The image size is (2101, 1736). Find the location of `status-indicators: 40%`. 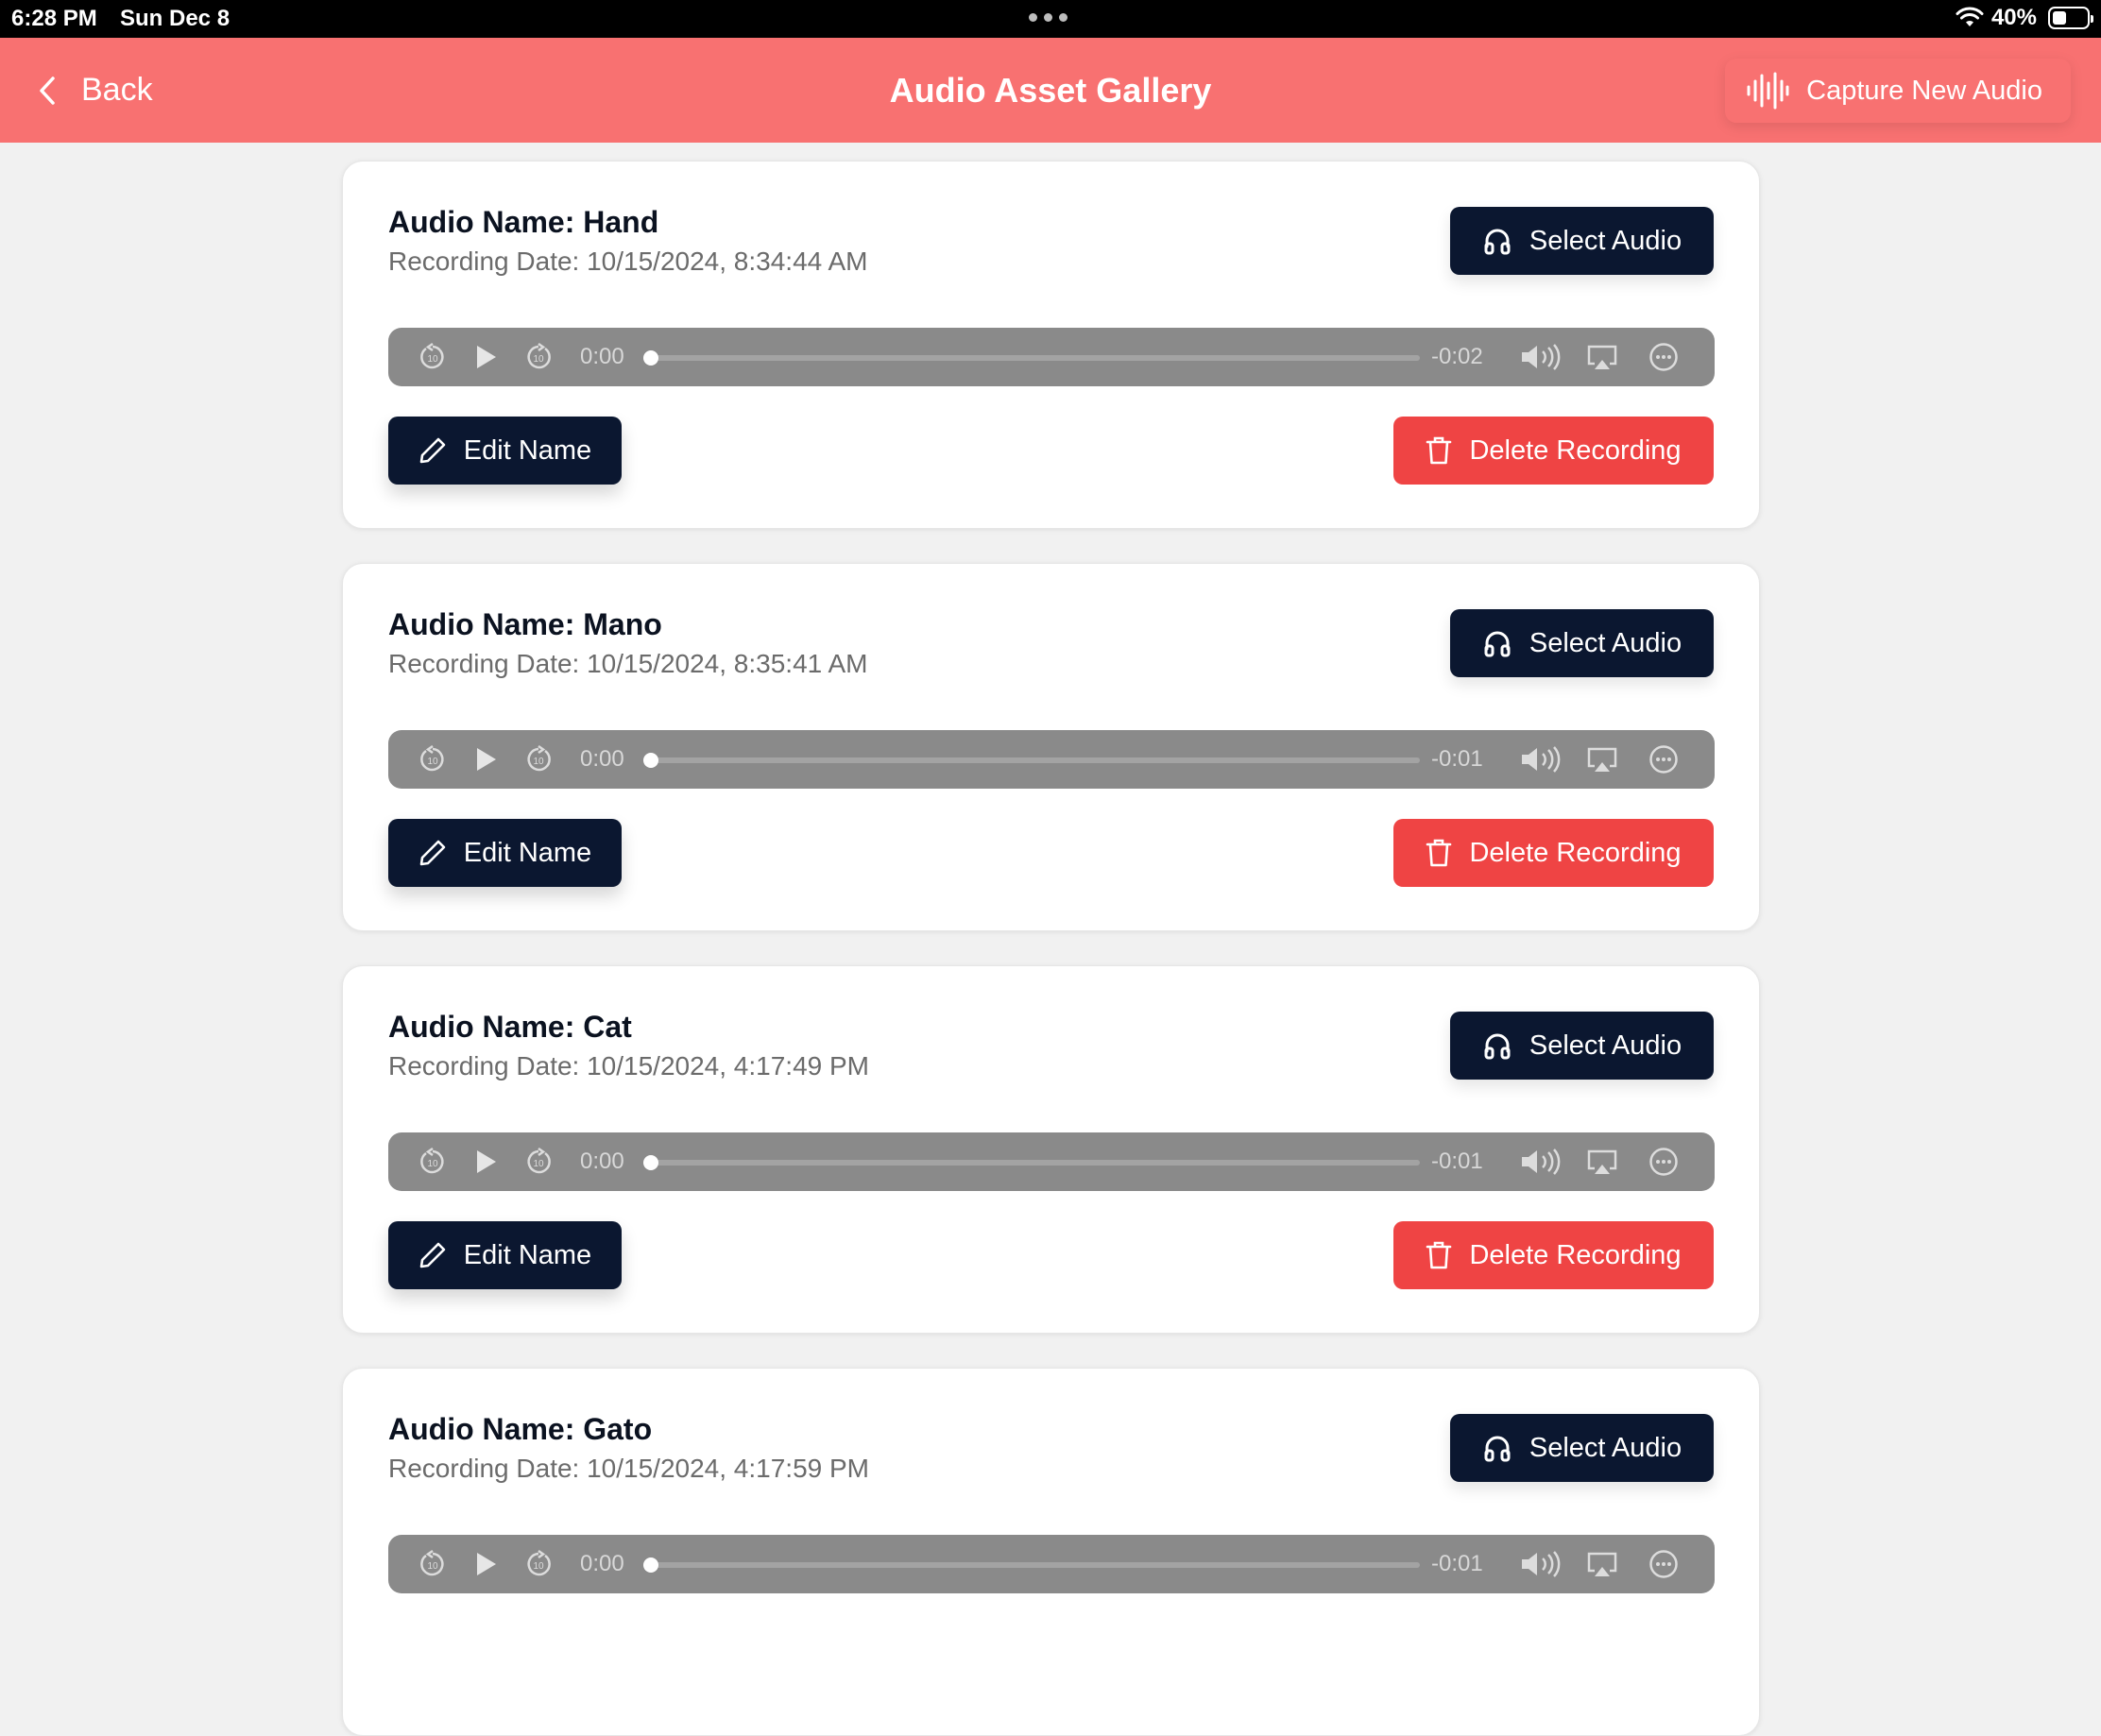

status-indicators: 40% is located at coordinates (2024, 18).